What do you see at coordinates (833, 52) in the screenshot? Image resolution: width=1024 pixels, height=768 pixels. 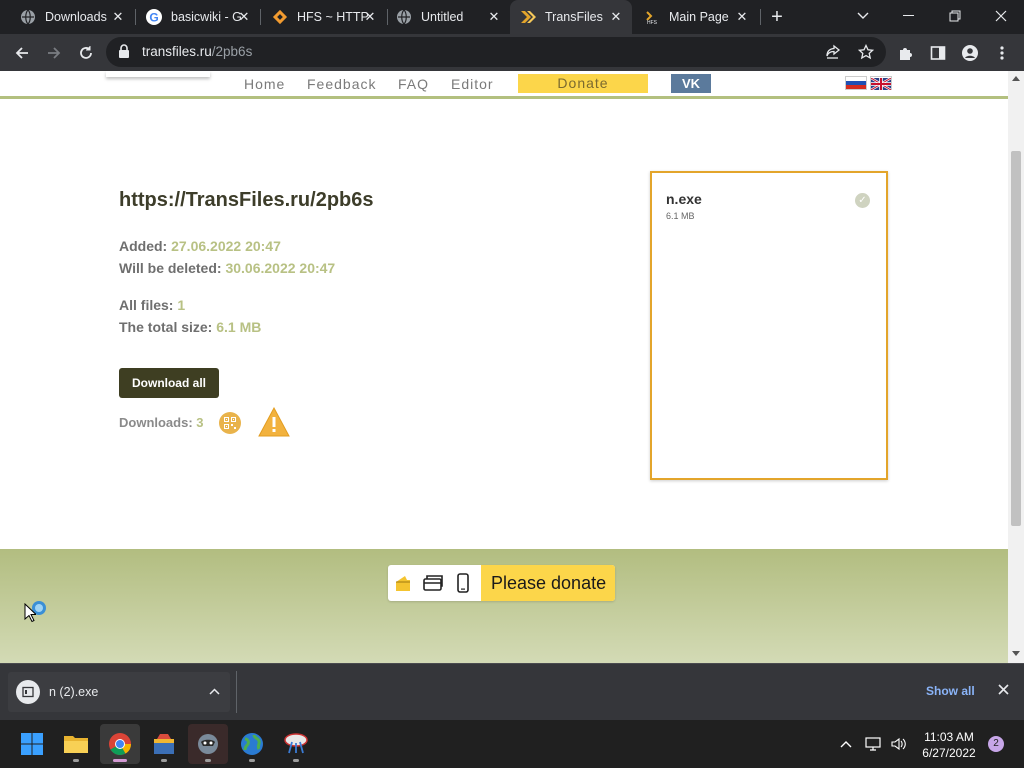 I see `share-icon` at bounding box center [833, 52].